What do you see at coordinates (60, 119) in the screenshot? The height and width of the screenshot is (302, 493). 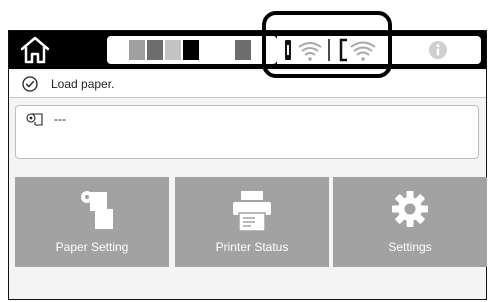 I see `paper-info-text: ---` at bounding box center [60, 119].